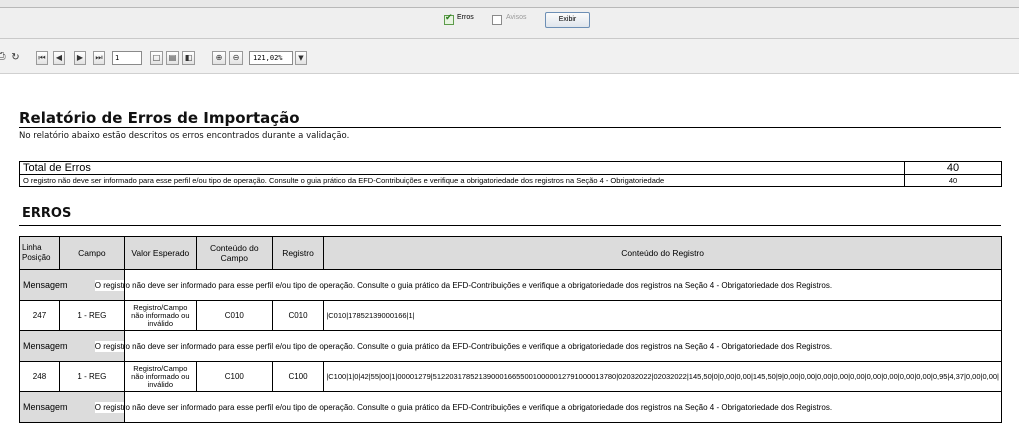 This screenshot has width=1019, height=446. What do you see at coordinates (36, 257) in the screenshot?
I see `col-posicao-label: Posição` at bounding box center [36, 257].